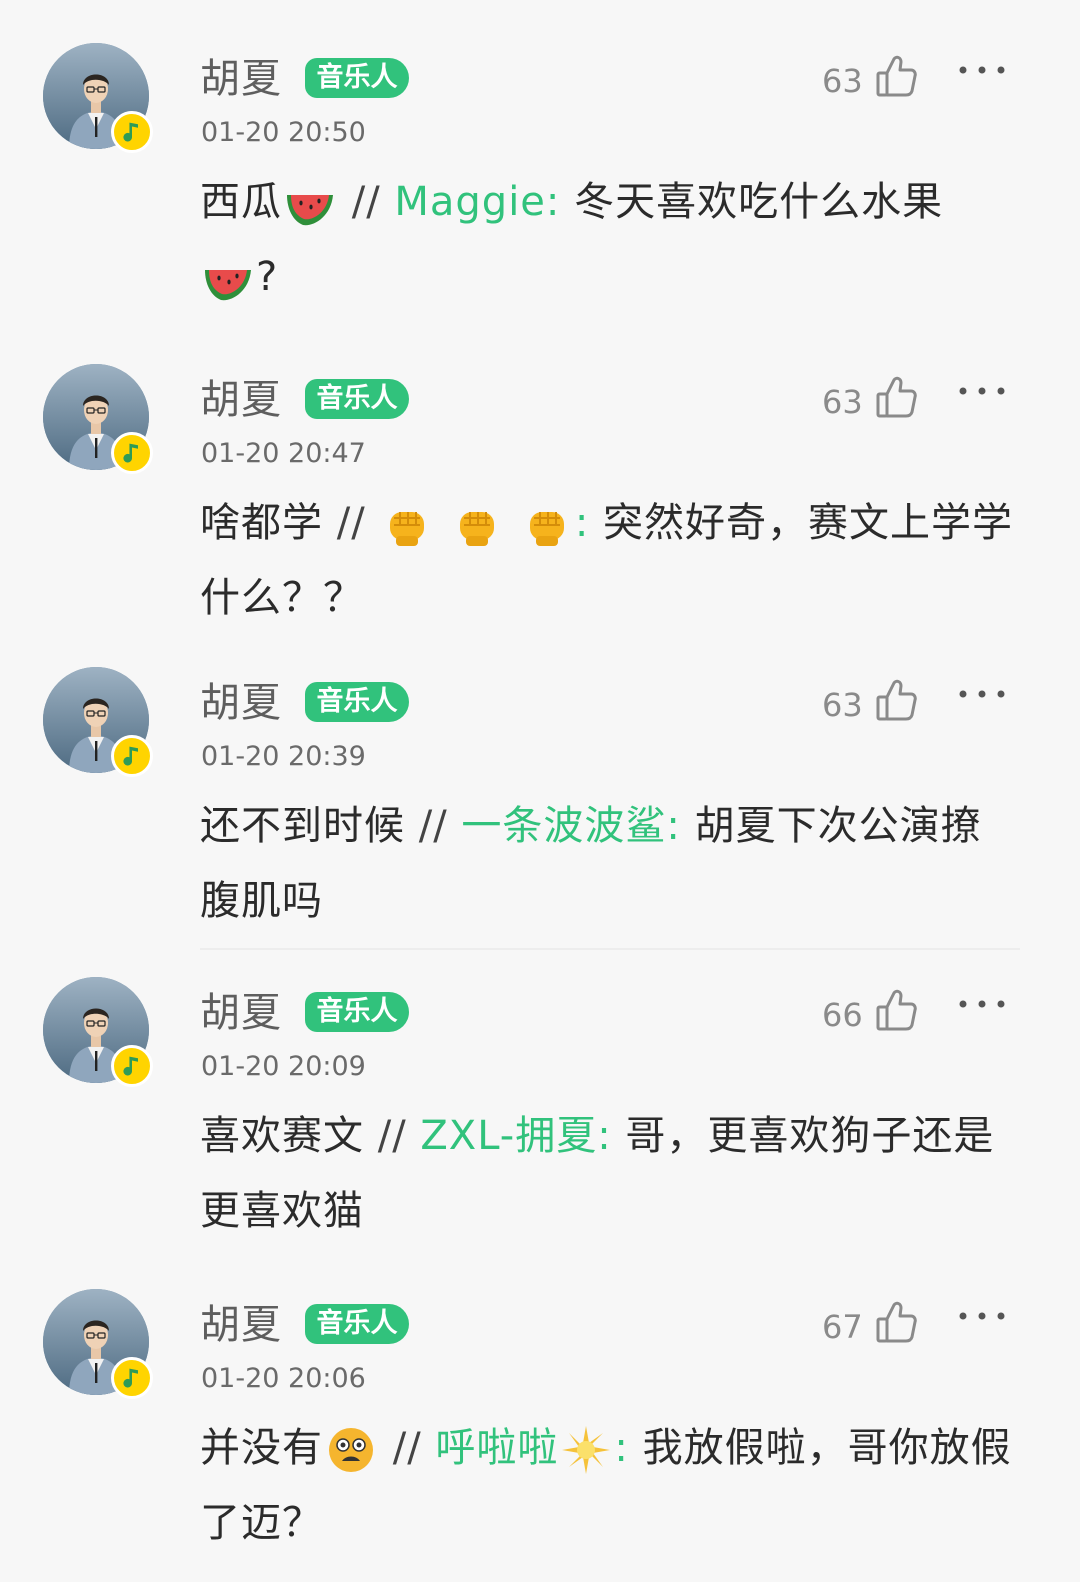 The height and width of the screenshot is (1582, 1080). Describe the element at coordinates (261, 1448) in the screenshot. I see `reply-text: 并没有` at that location.